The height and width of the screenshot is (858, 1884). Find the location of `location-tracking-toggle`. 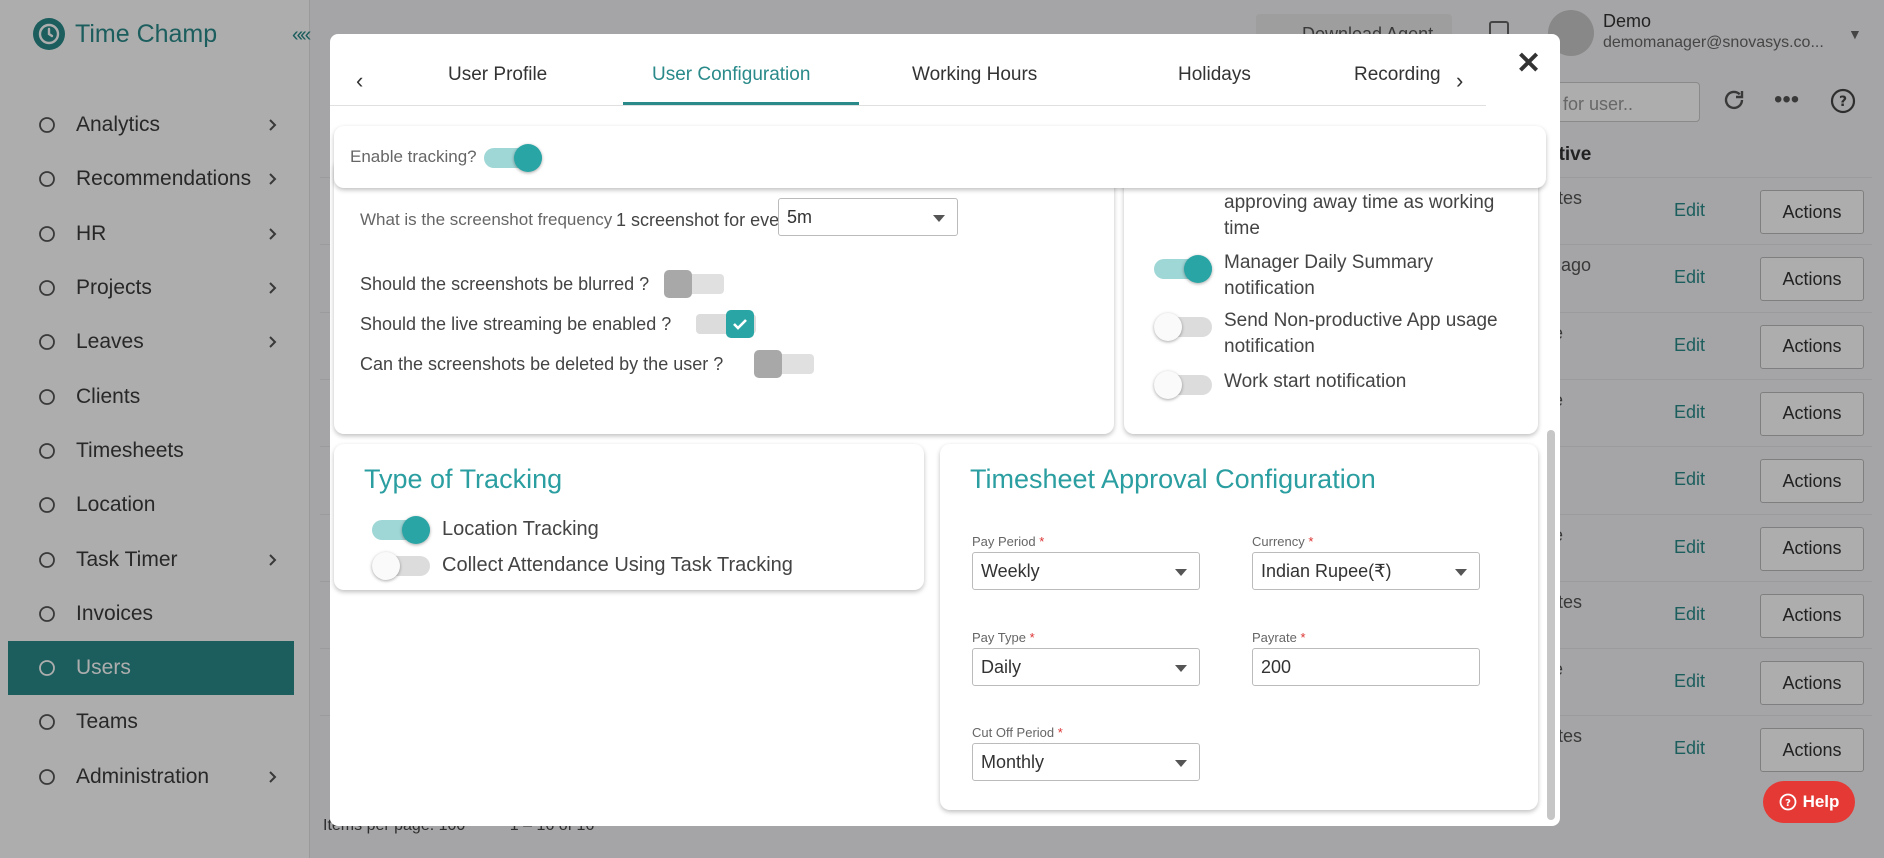

location-tracking-toggle is located at coordinates (401, 529).